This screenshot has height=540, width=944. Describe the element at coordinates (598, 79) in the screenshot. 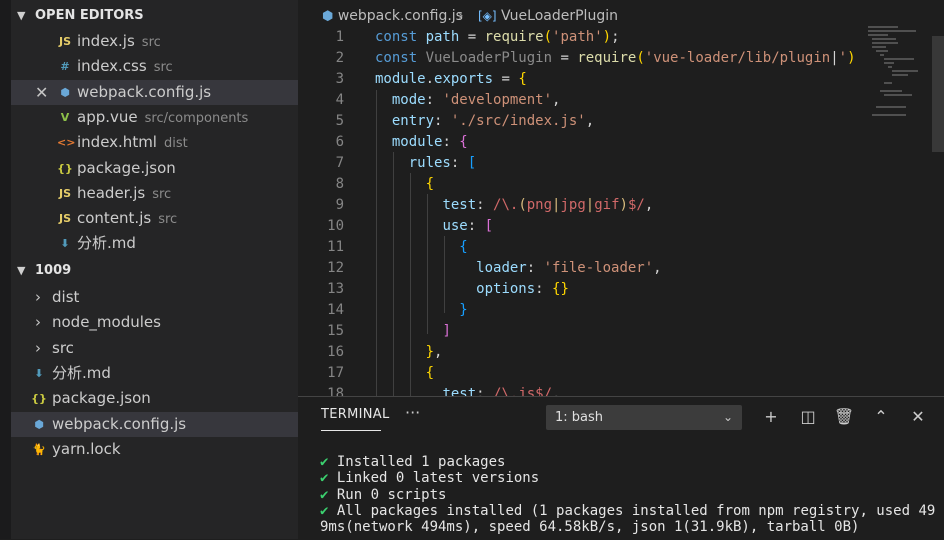

I see `code-line: 3 module.exports = {` at that location.